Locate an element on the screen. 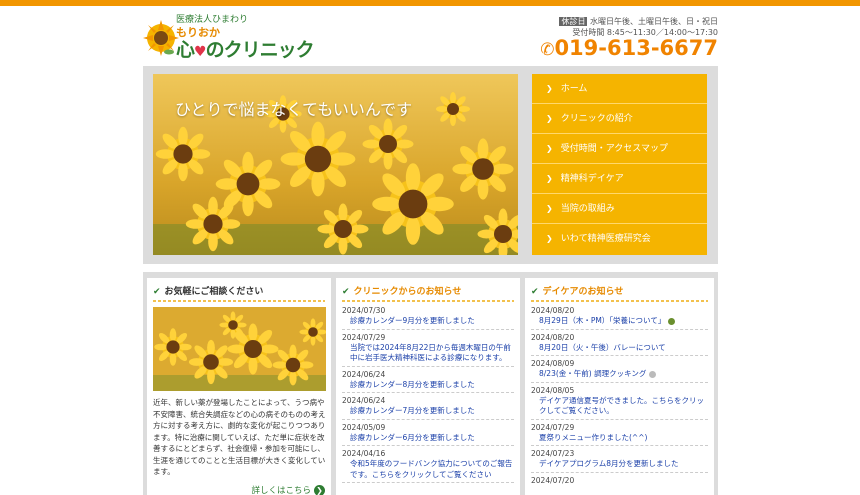 The width and height of the screenshot is (860, 495). news-link-text: 8月29日（木・PM）「栄養について」 is located at coordinates (602, 320).